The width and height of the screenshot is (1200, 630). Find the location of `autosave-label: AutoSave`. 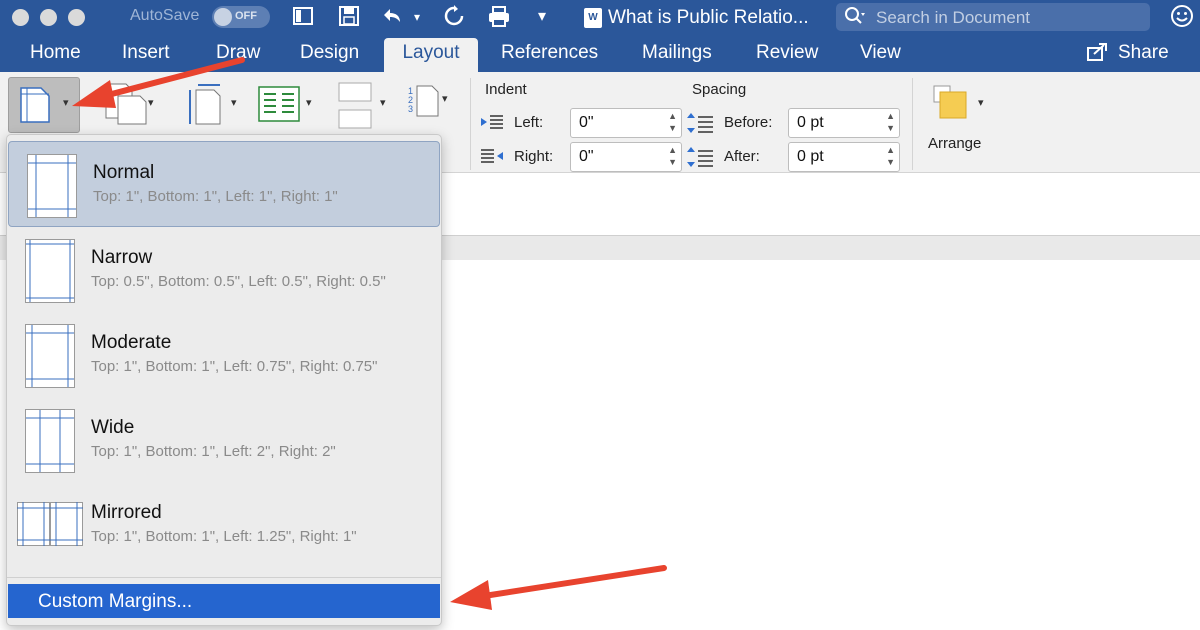

autosave-label: AutoSave is located at coordinates (165, 15).